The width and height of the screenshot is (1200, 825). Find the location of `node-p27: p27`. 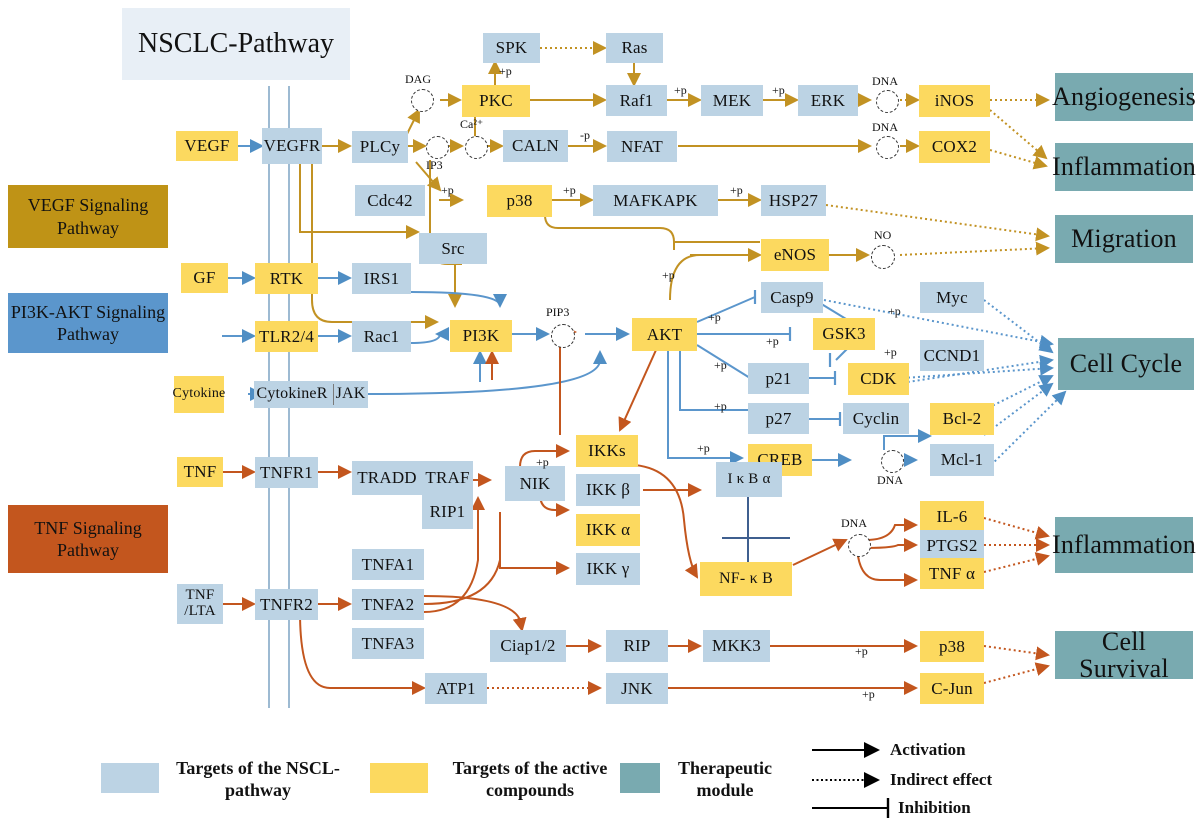

node-p27: p27 is located at coordinates (778, 418).